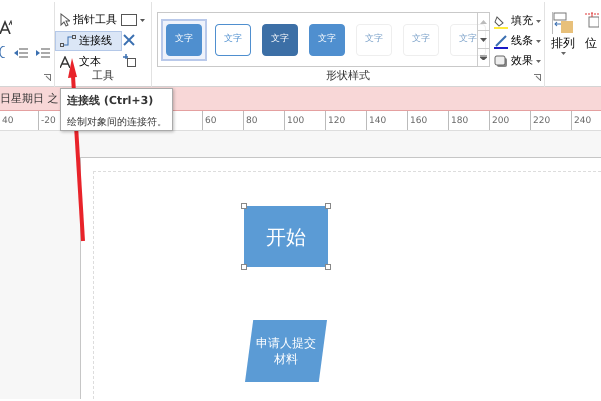 This screenshot has height=401, width=601. I want to click on ruler-label: 40, so click(7, 121).